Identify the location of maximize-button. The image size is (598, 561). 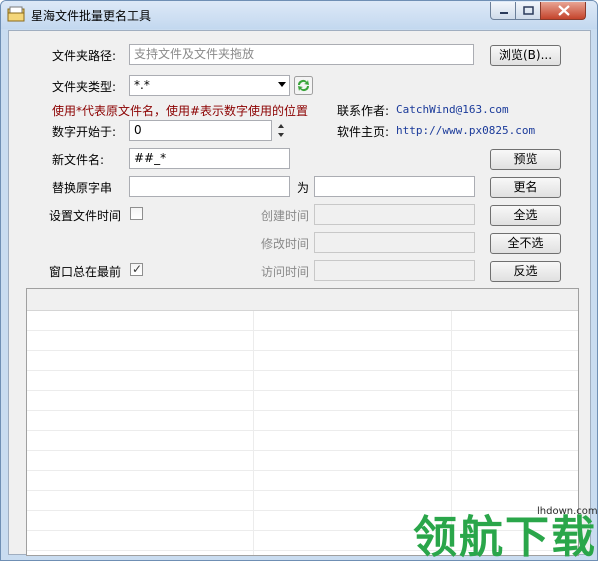
(528, 11).